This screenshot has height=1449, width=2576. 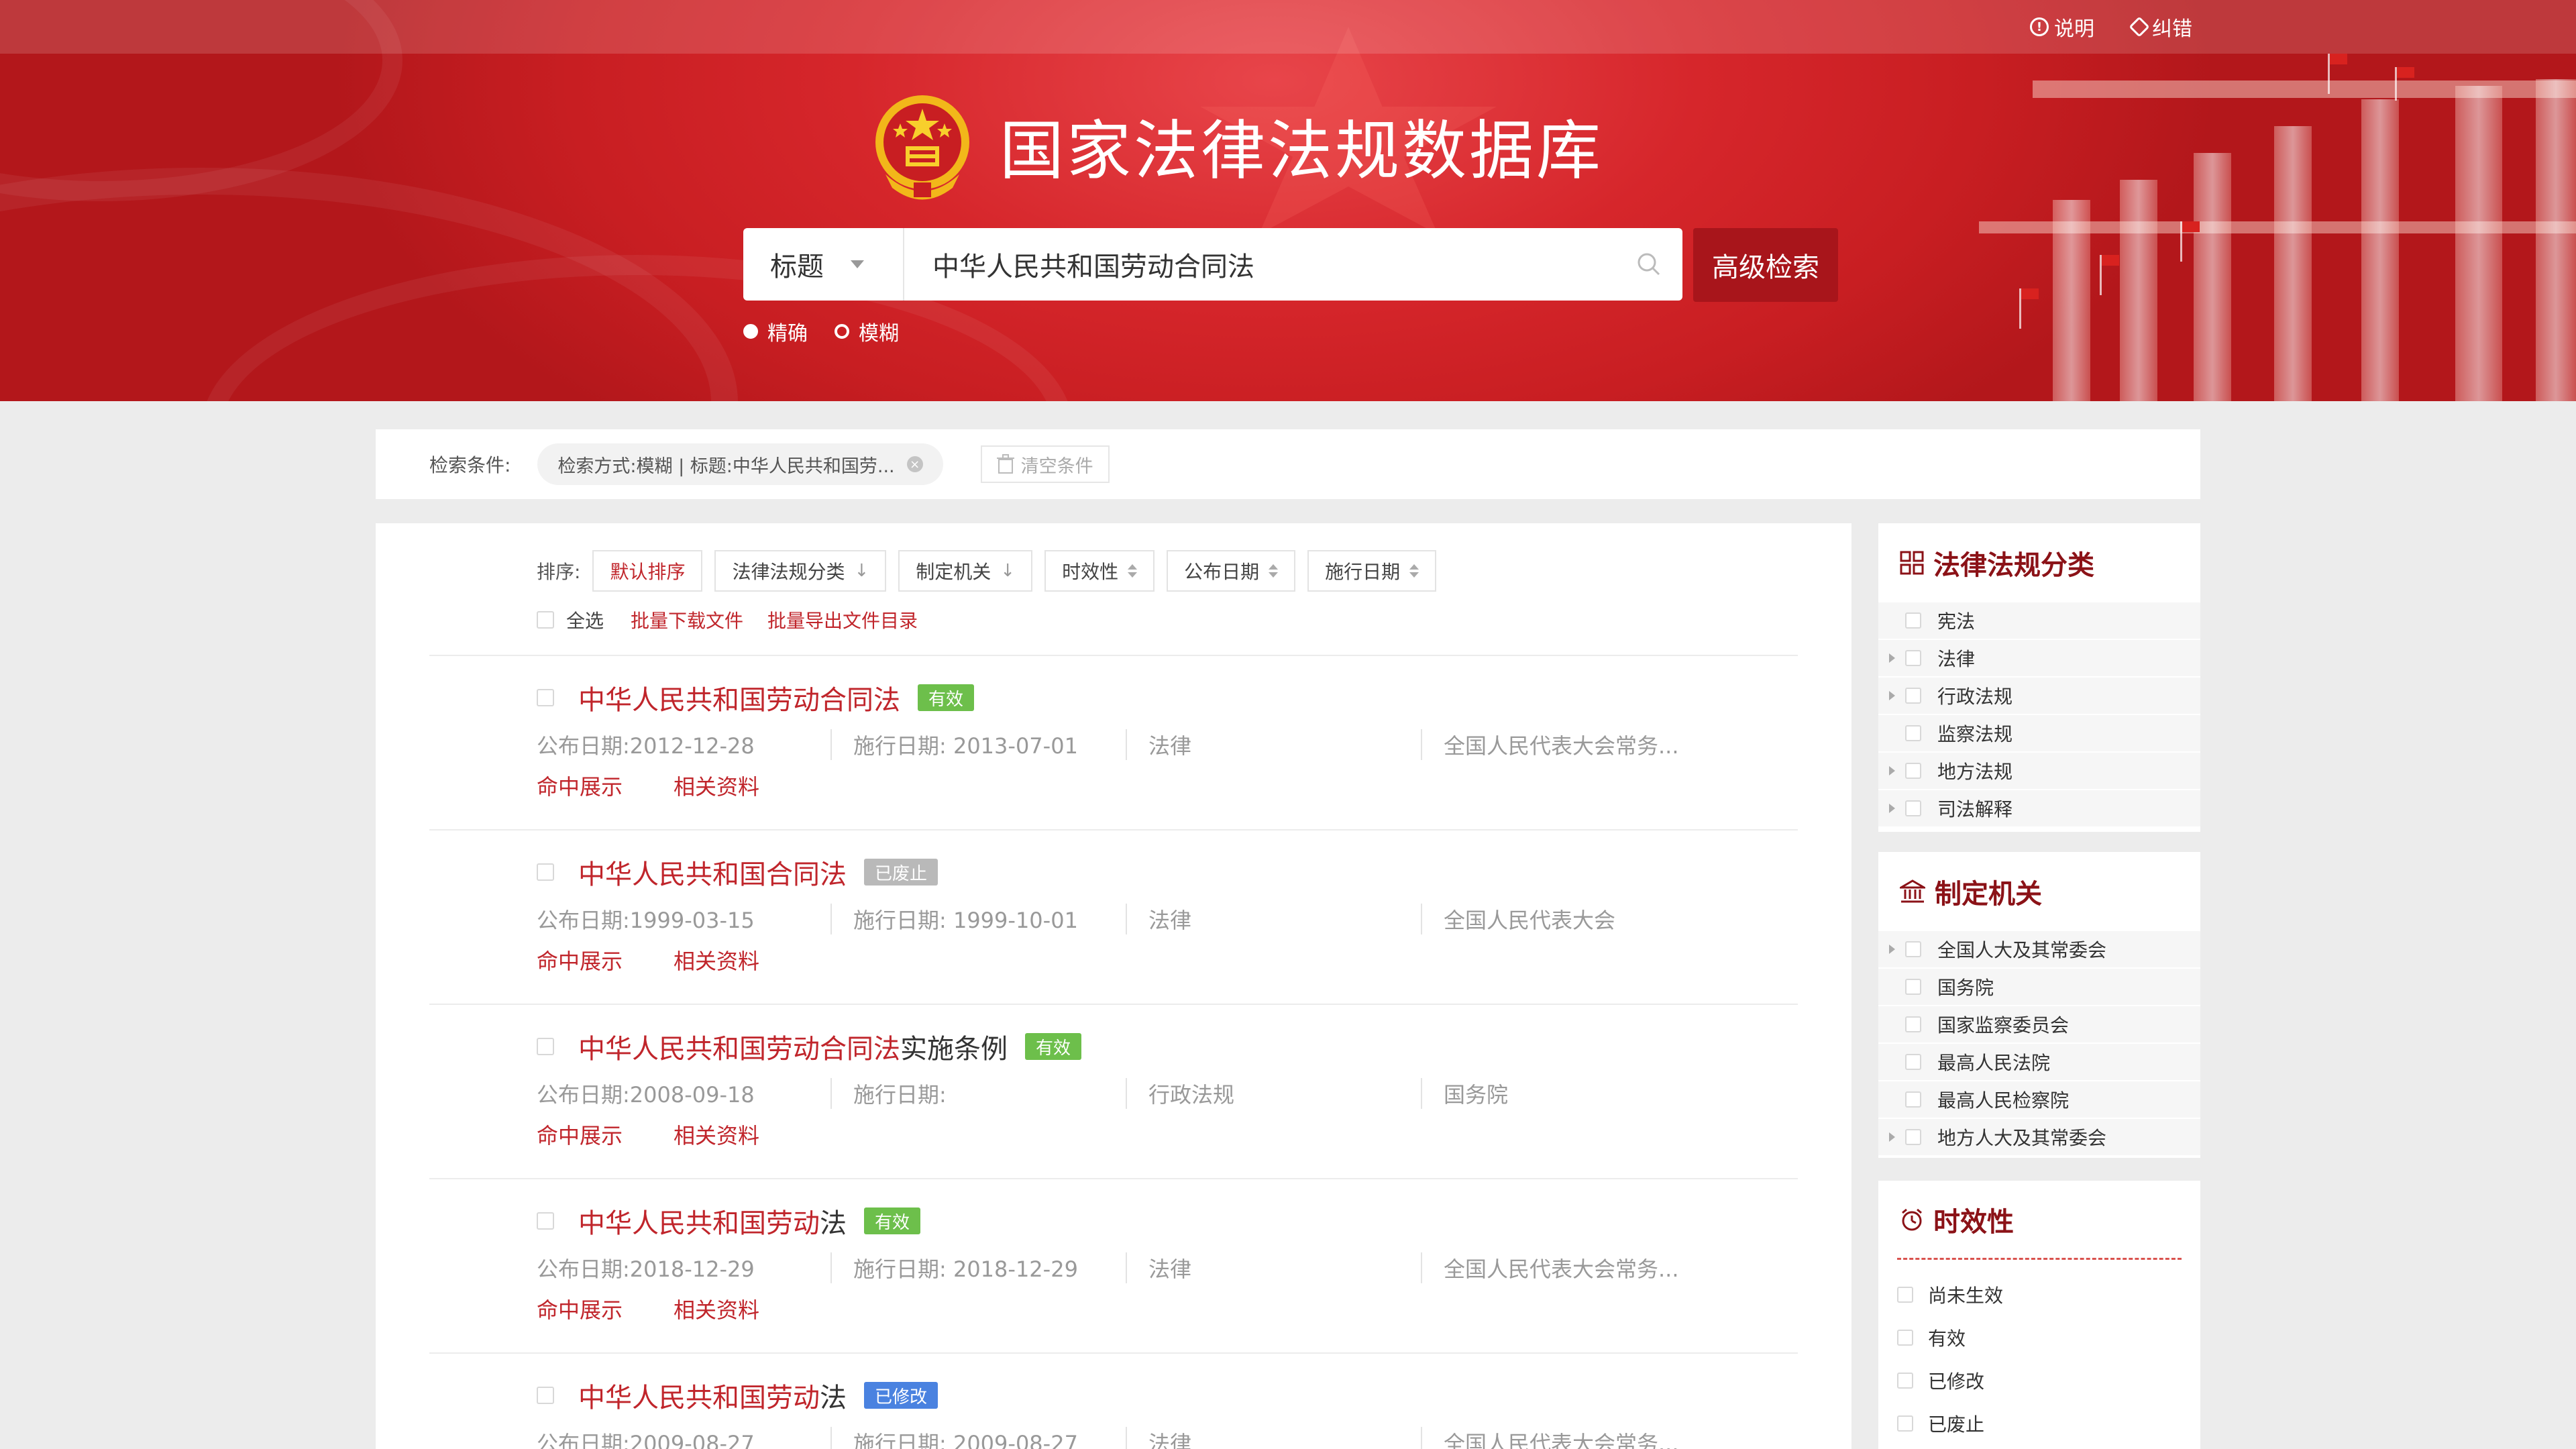 I want to click on filter-item: 宪法, so click(x=2039, y=621).